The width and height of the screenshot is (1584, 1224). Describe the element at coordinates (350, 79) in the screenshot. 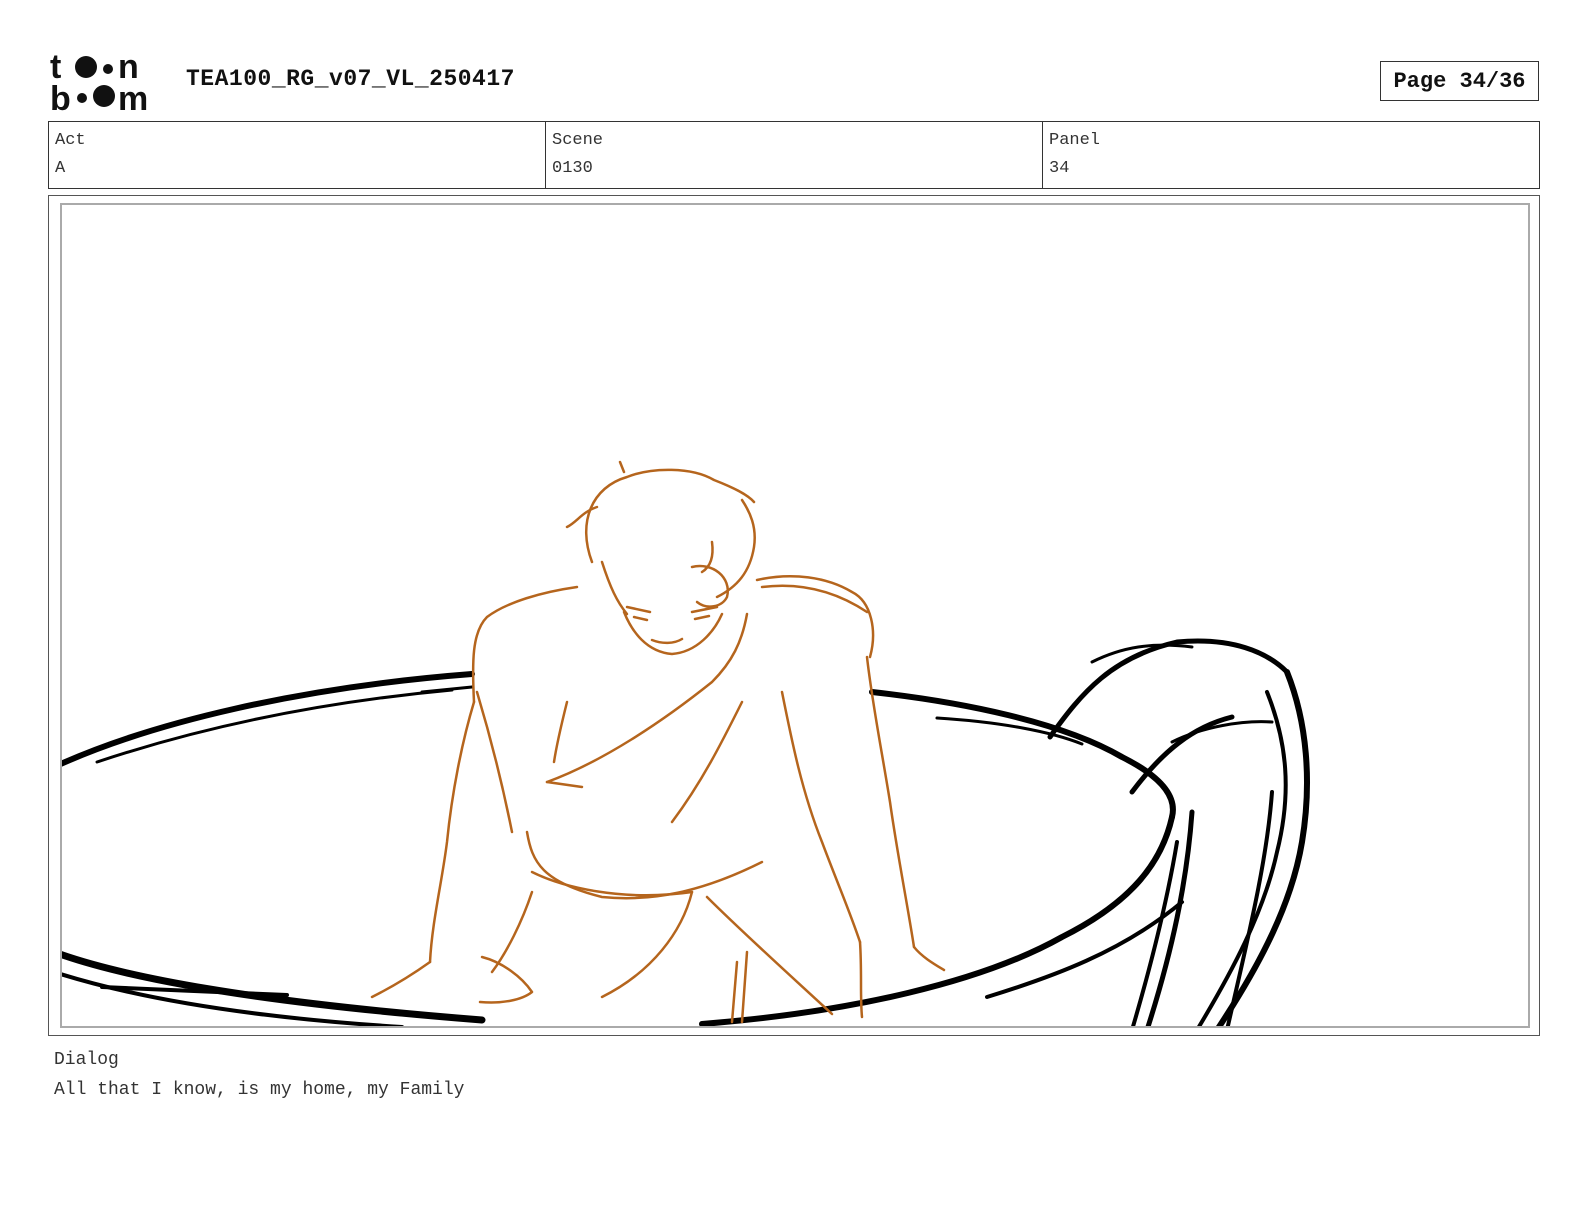

I see `document-title: TEA100_RG_v07_VL_250417` at that location.